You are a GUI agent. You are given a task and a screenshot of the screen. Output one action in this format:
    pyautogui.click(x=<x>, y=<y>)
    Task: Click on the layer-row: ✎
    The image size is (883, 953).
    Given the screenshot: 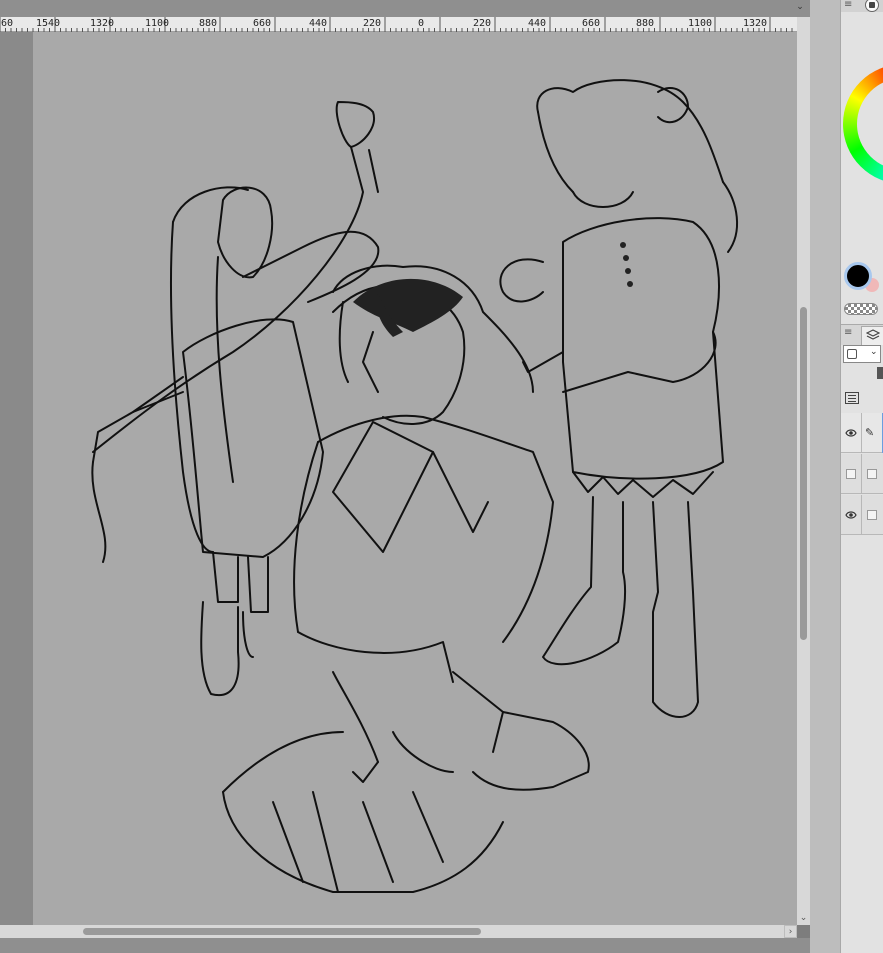 What is the action you would take?
    pyautogui.click(x=862, y=433)
    